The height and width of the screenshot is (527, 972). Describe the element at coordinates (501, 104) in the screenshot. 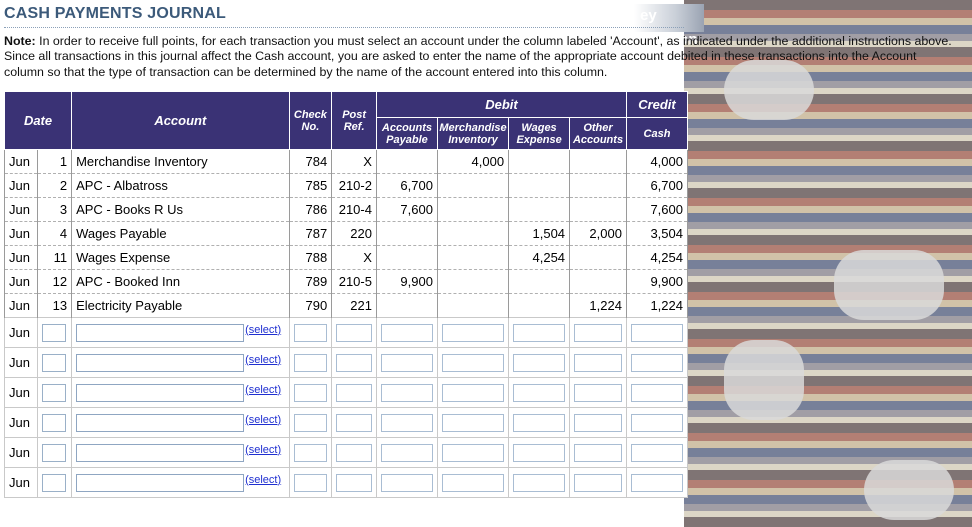

I see `debit-header: Debit` at that location.